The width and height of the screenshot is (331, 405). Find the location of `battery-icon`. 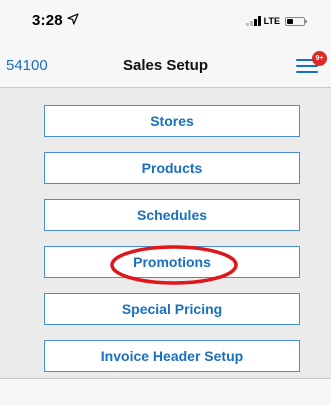

battery-icon is located at coordinates (296, 21).